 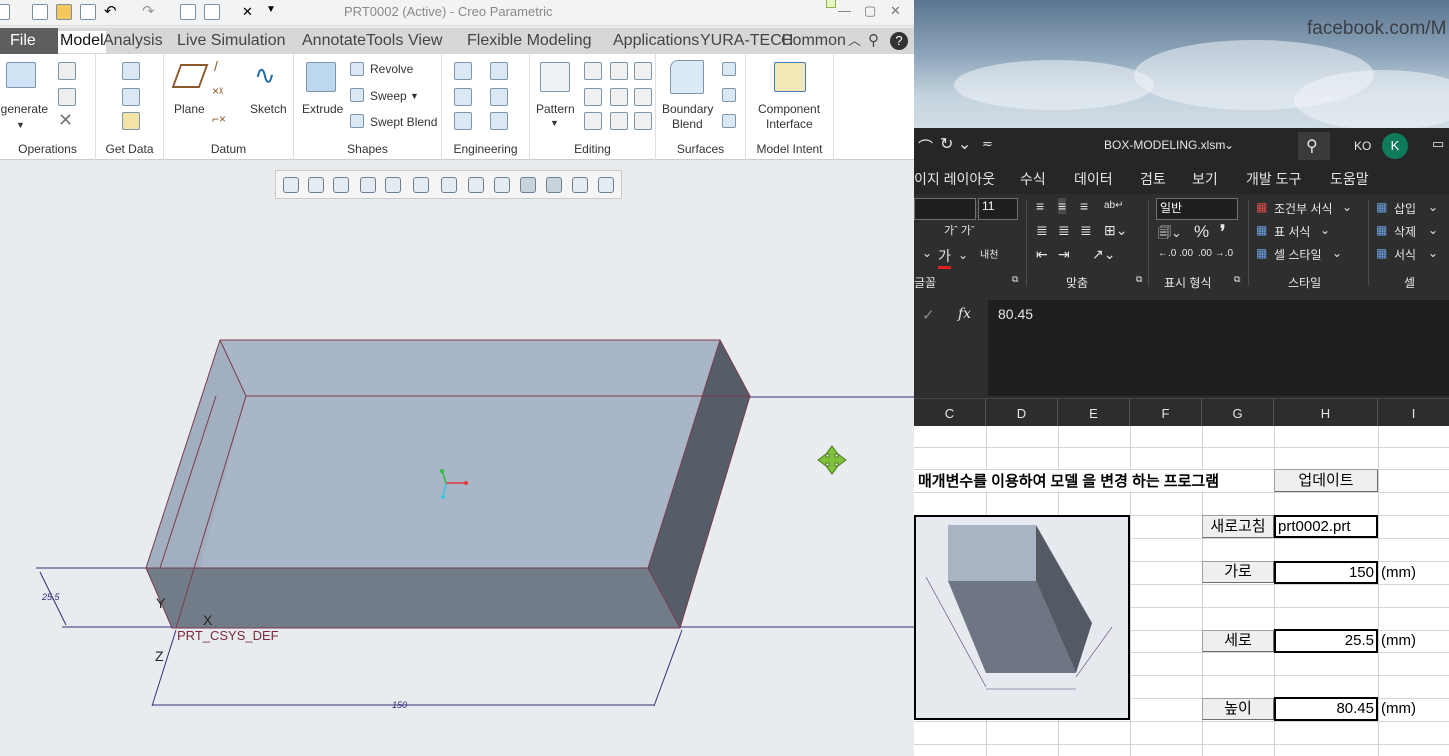 I want to click on percent-icon: %, so click(x=1201, y=232).